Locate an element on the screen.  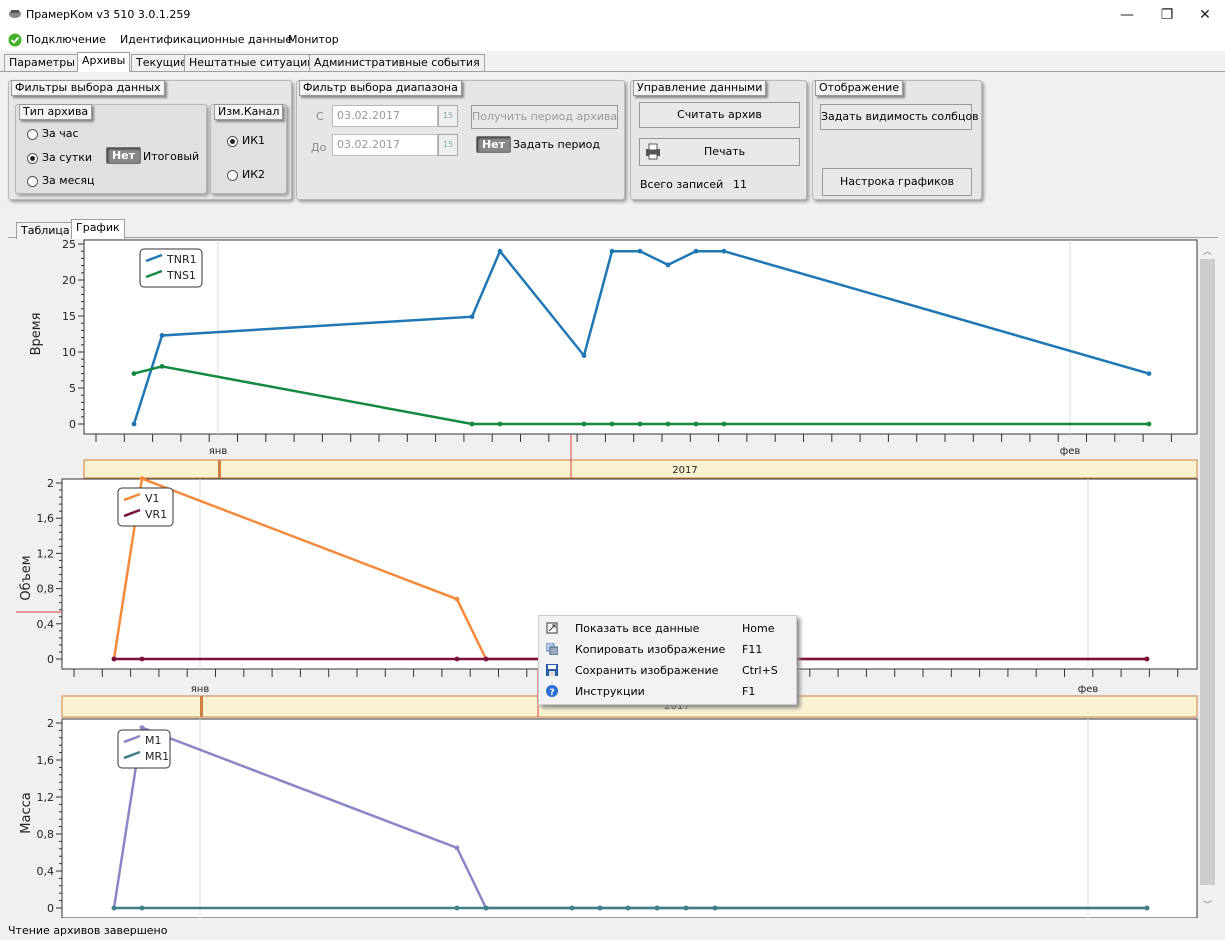
y-tick-label: 0,4 is located at coordinates (46, 624).